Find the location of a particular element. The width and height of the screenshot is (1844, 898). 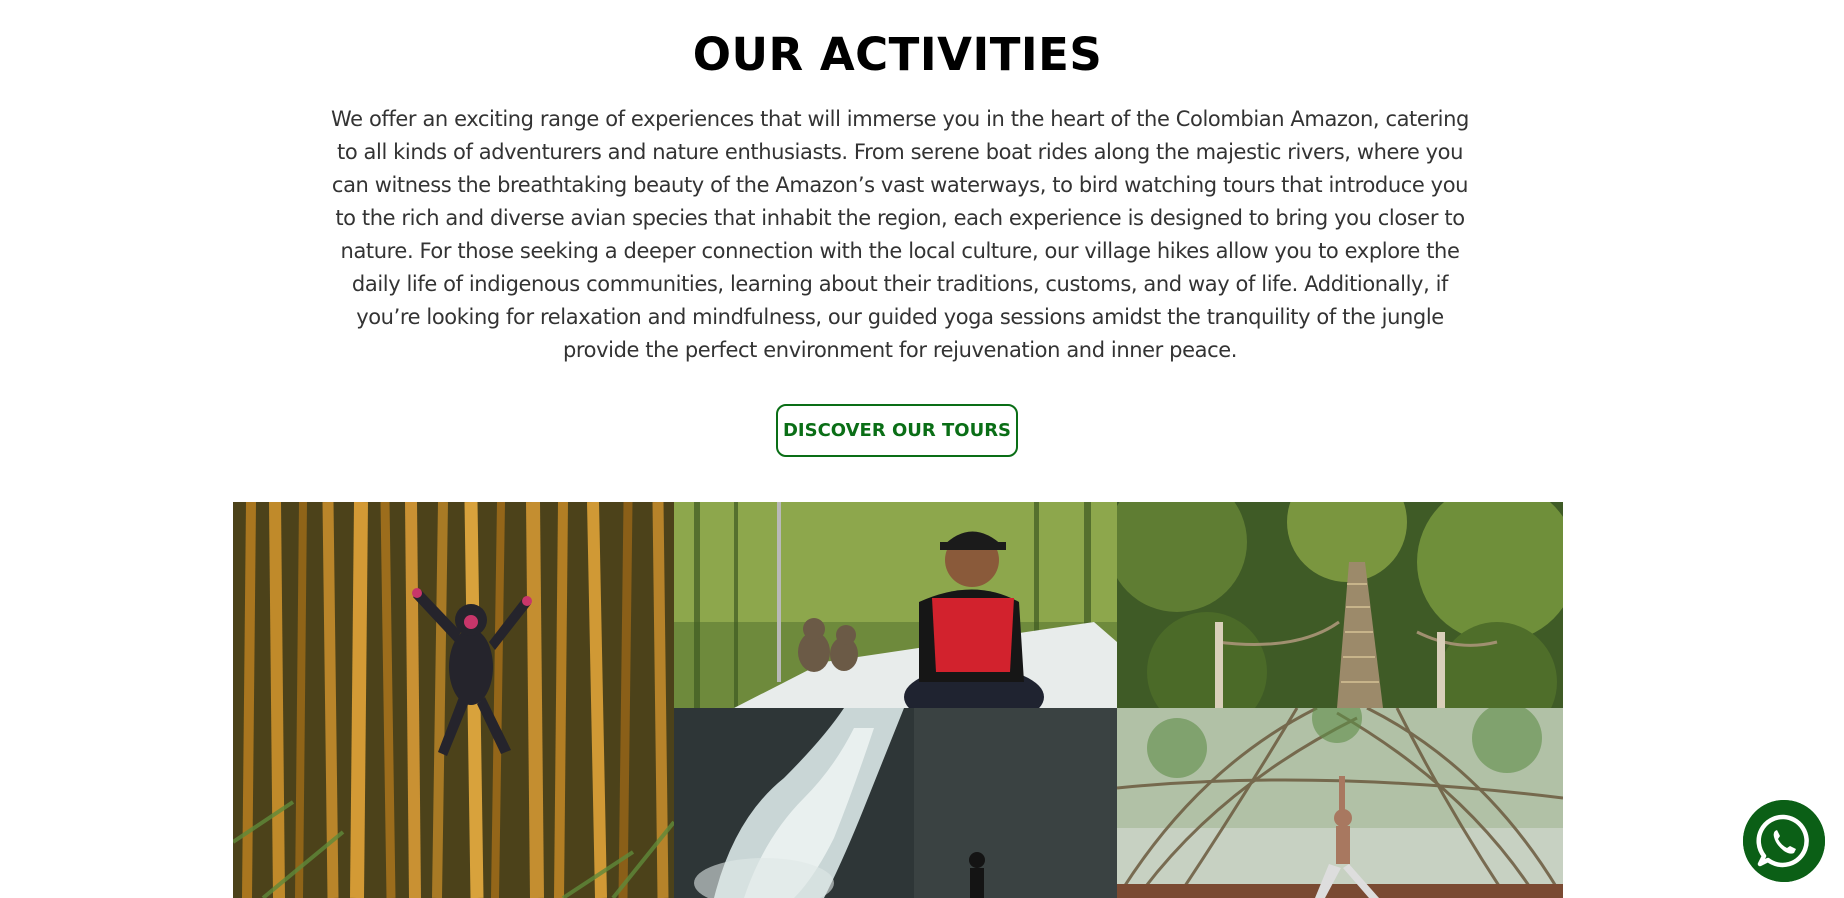

gallery-image-yoga is located at coordinates (1340, 803).